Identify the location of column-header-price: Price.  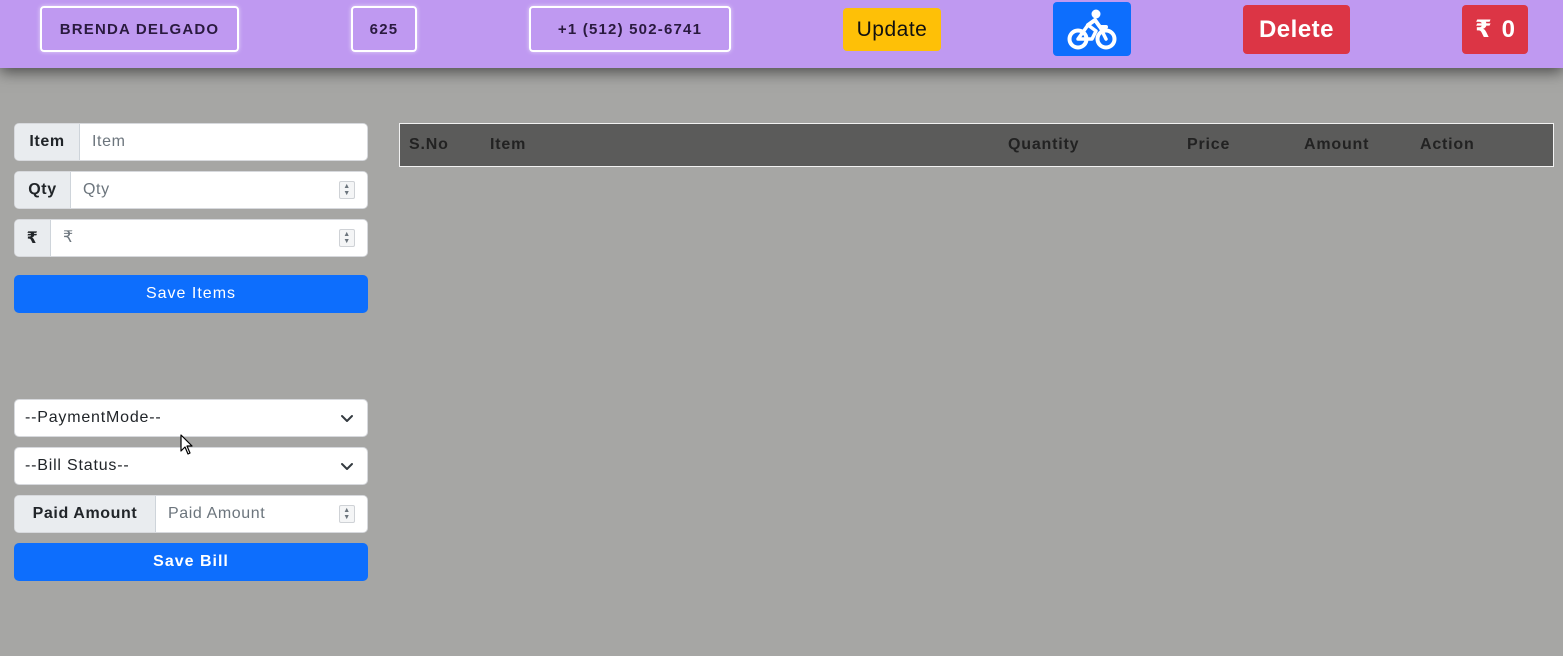
(1209, 144).